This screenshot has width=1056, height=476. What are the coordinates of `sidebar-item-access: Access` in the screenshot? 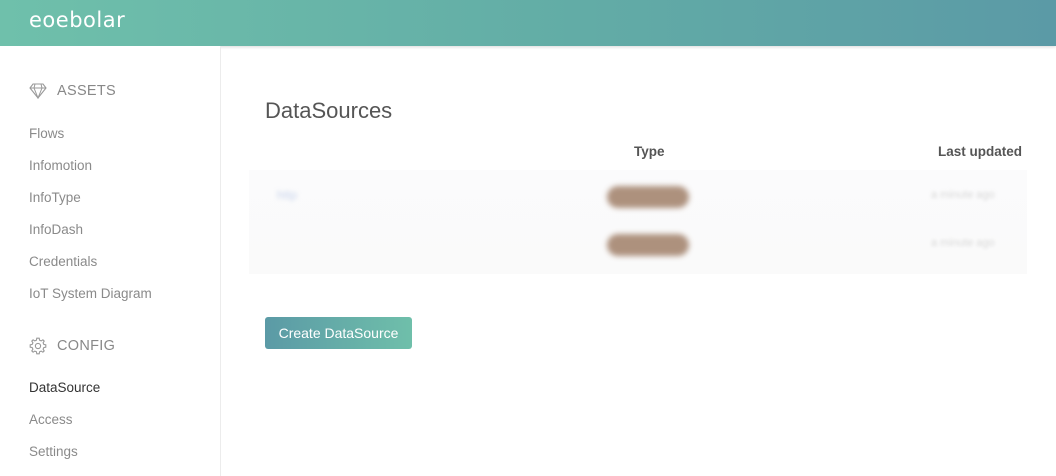 It's located at (51, 419).